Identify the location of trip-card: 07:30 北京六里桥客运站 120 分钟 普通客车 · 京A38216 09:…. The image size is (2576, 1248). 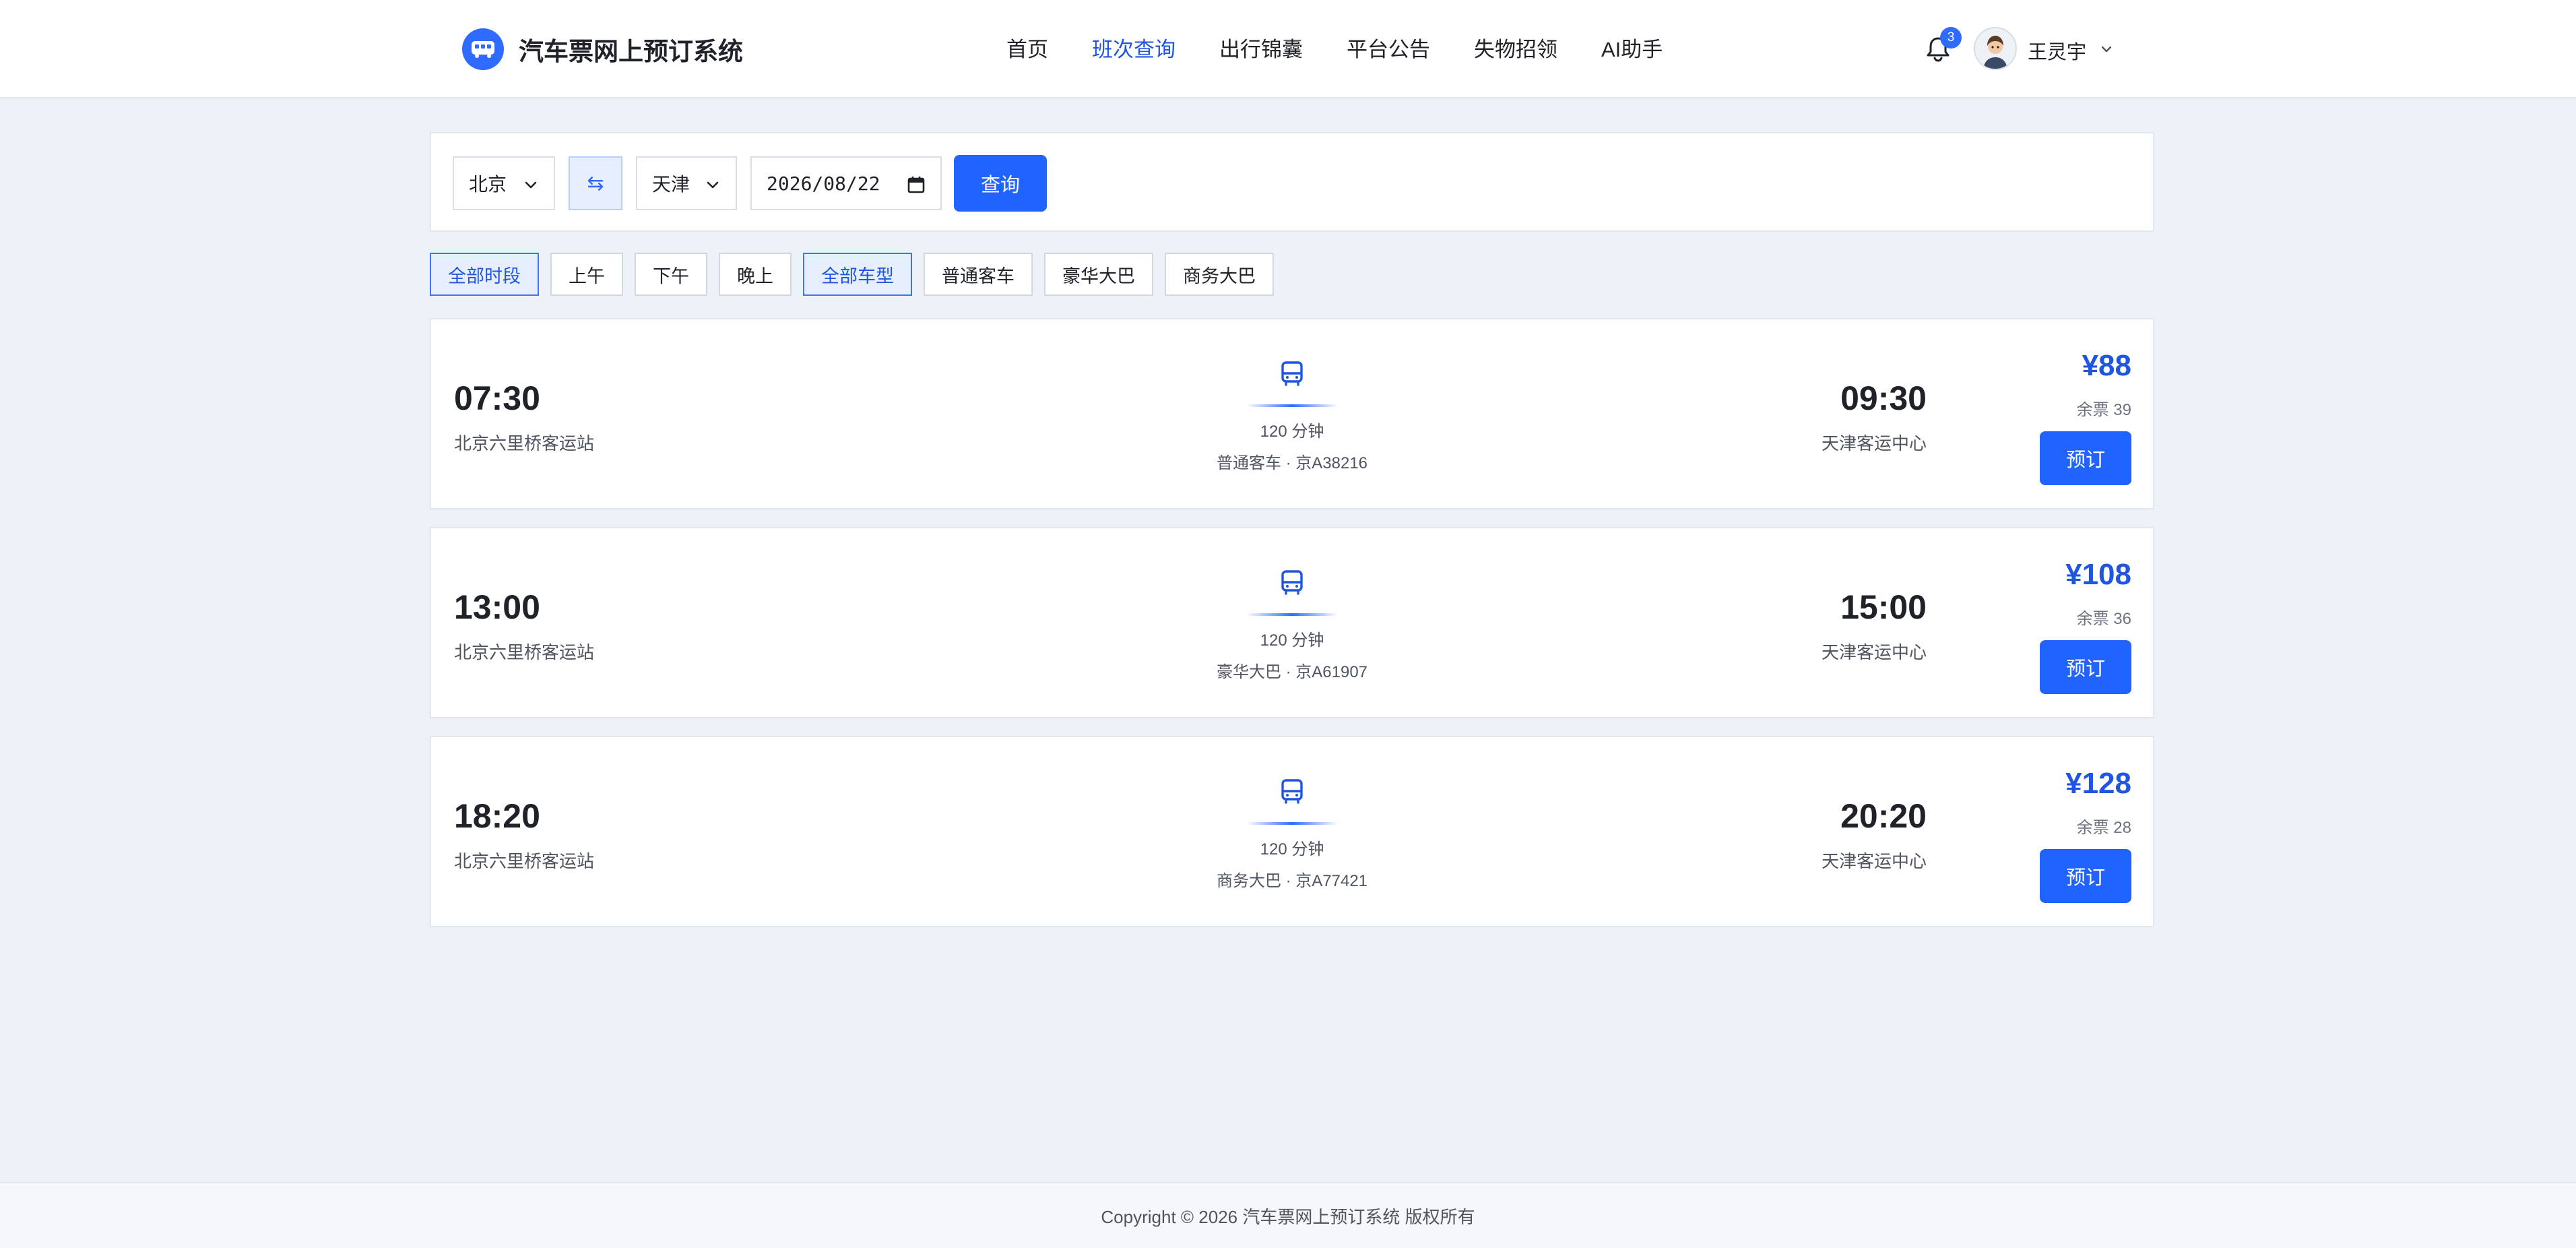
(1292, 413).